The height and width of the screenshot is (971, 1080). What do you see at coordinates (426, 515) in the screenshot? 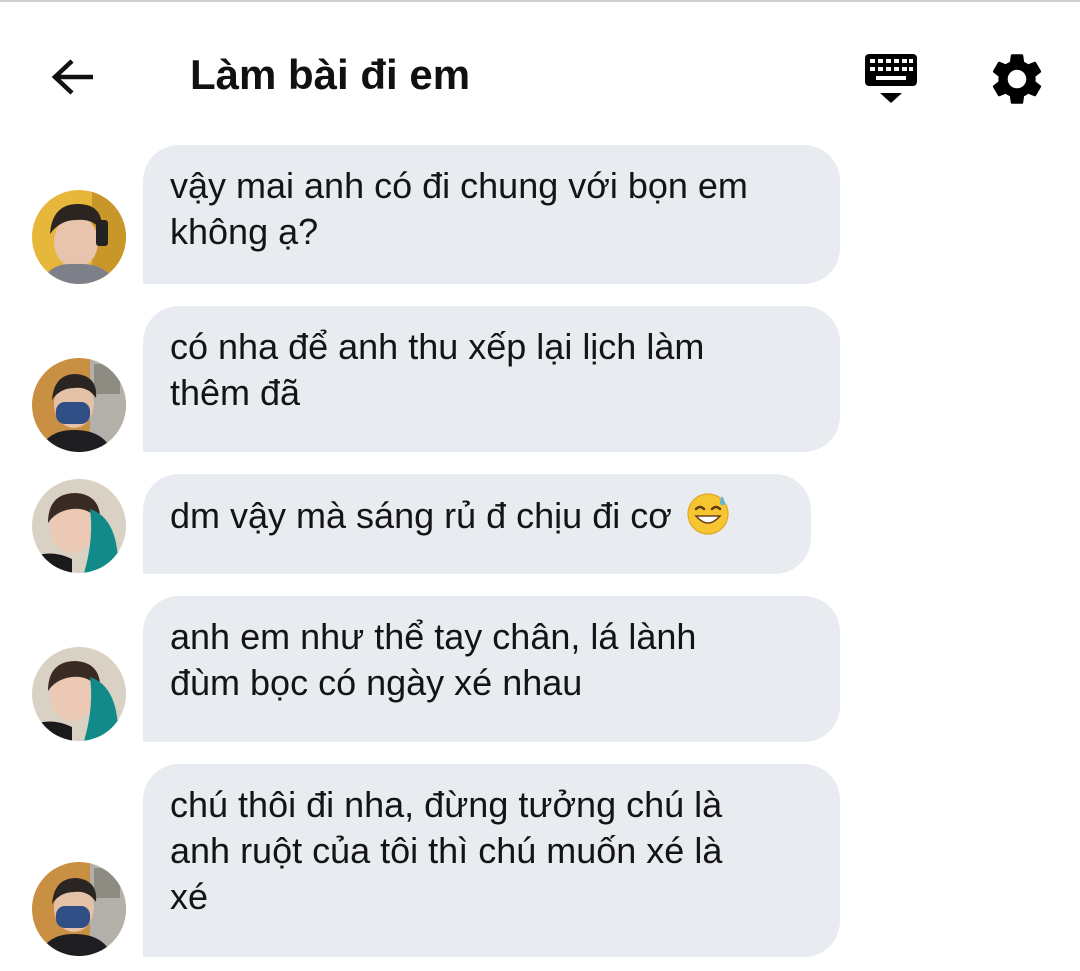
I see `message-text: dm vậy mà sáng rủ đ chịu đi cơ` at bounding box center [426, 515].